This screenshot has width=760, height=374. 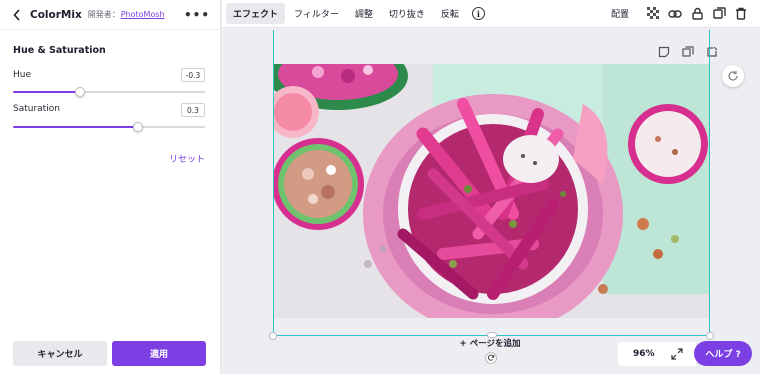 What do you see at coordinates (491, 358) in the screenshot?
I see `rotate-icon` at bounding box center [491, 358].